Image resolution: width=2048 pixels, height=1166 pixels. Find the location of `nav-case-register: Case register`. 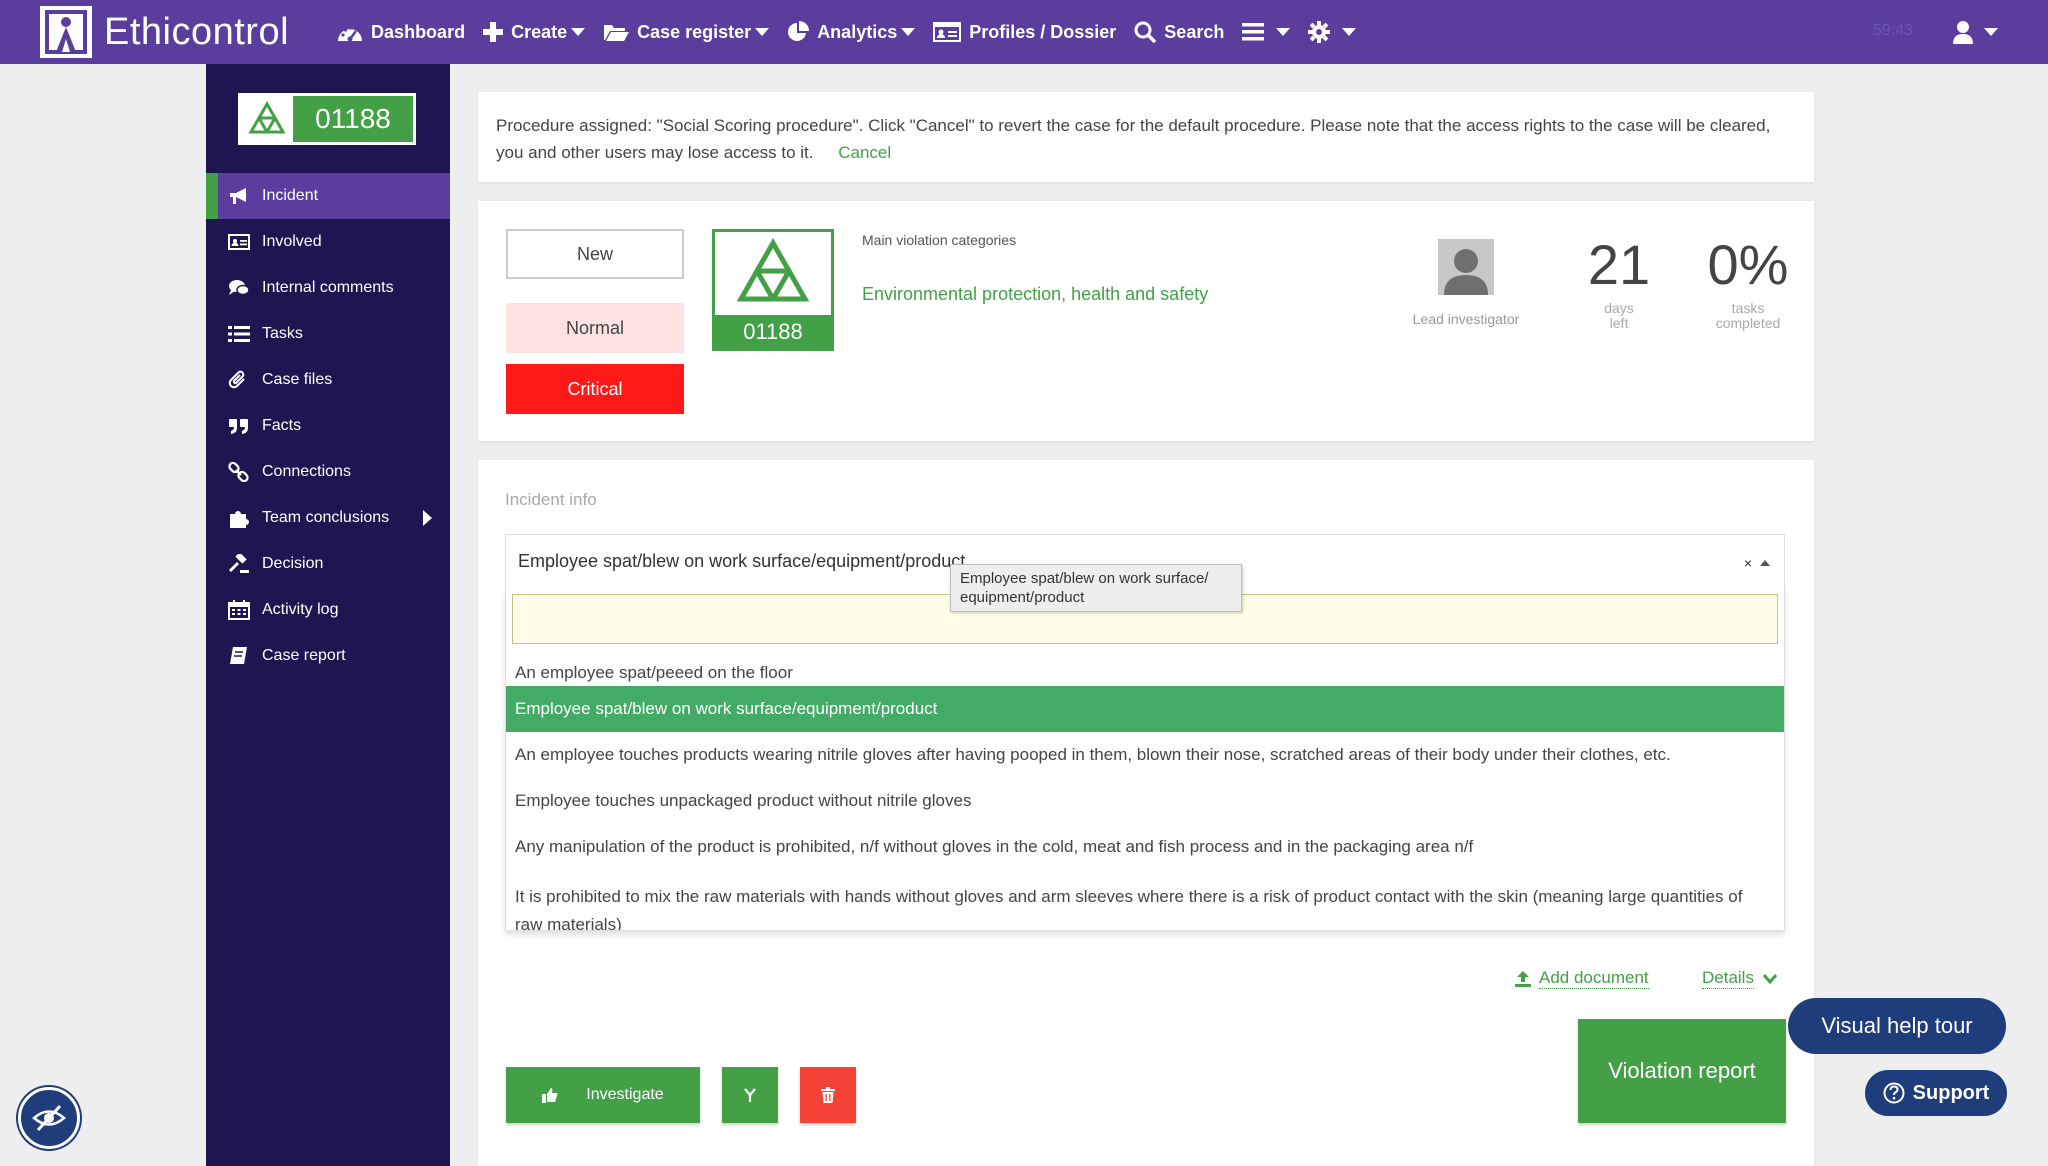

nav-case-register: Case register is located at coordinates (686, 32).